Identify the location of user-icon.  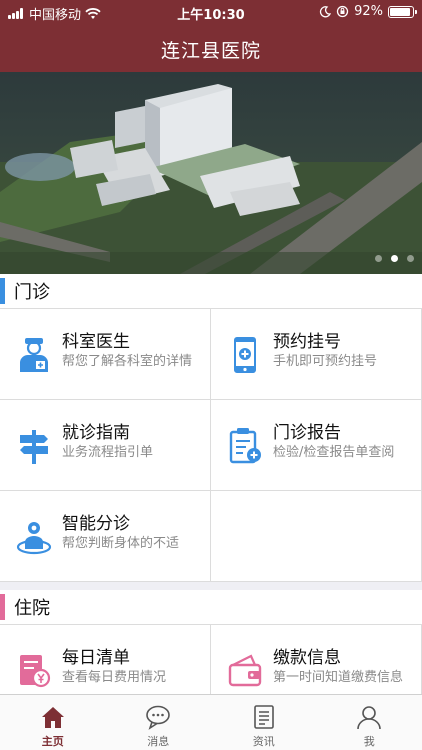
(369, 718).